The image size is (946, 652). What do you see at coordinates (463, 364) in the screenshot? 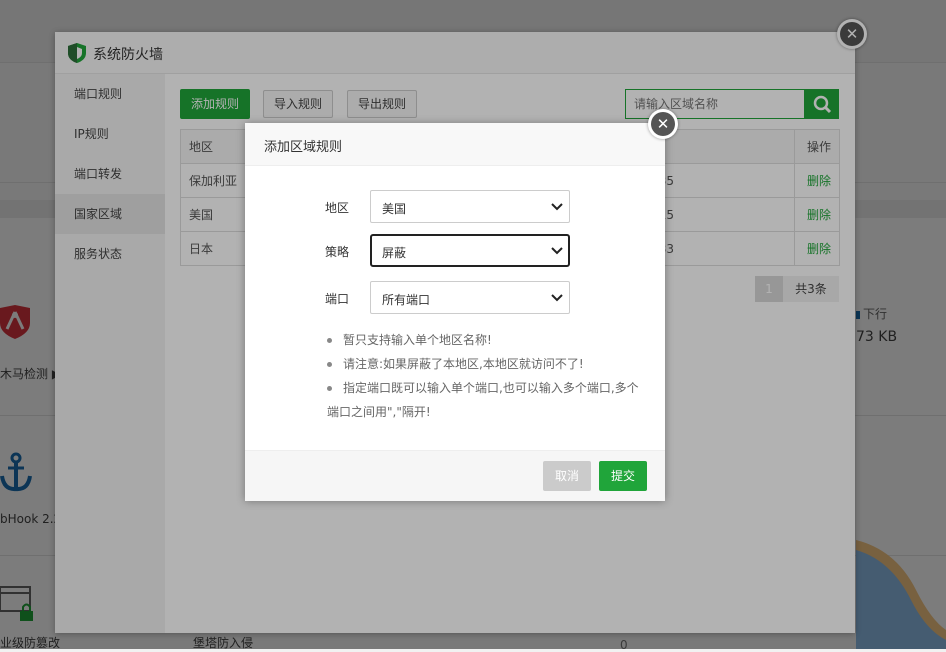
I see `tip-text: 请注意:如果屏蔽了本地区,本地区就访问不了!` at bounding box center [463, 364].